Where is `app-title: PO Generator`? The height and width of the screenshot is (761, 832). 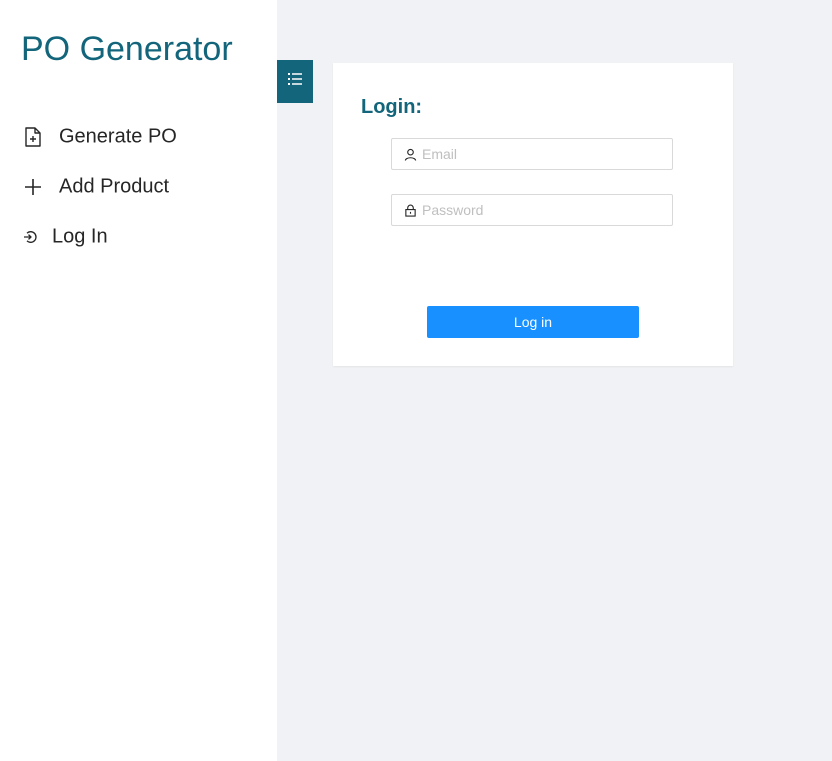
app-title: PO Generator is located at coordinates (127, 49).